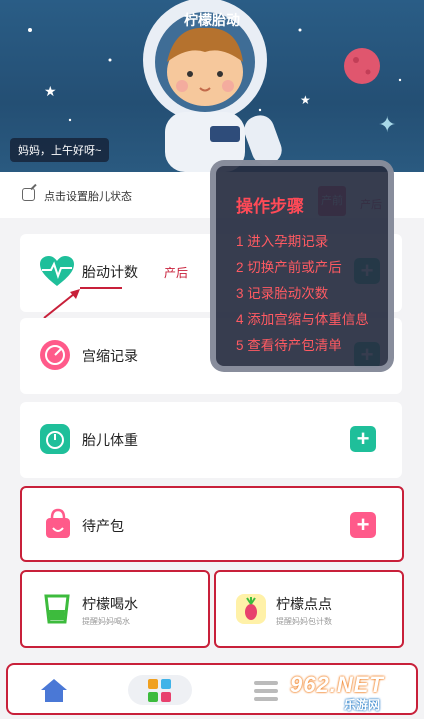 This screenshot has height=719, width=424. I want to click on step-item: 5 查看待产包清单, so click(289, 345).